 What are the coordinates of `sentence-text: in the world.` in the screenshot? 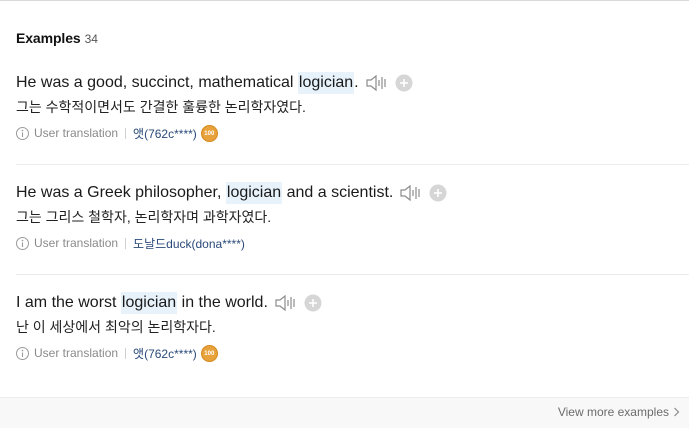 It's located at (222, 302).